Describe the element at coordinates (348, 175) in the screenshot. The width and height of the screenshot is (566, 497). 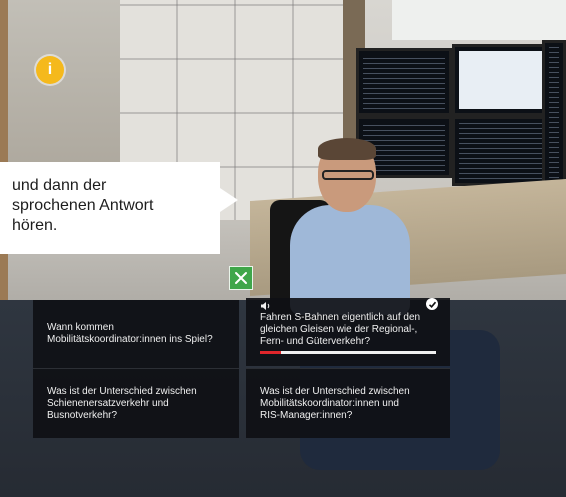
I see `person-glasses` at that location.